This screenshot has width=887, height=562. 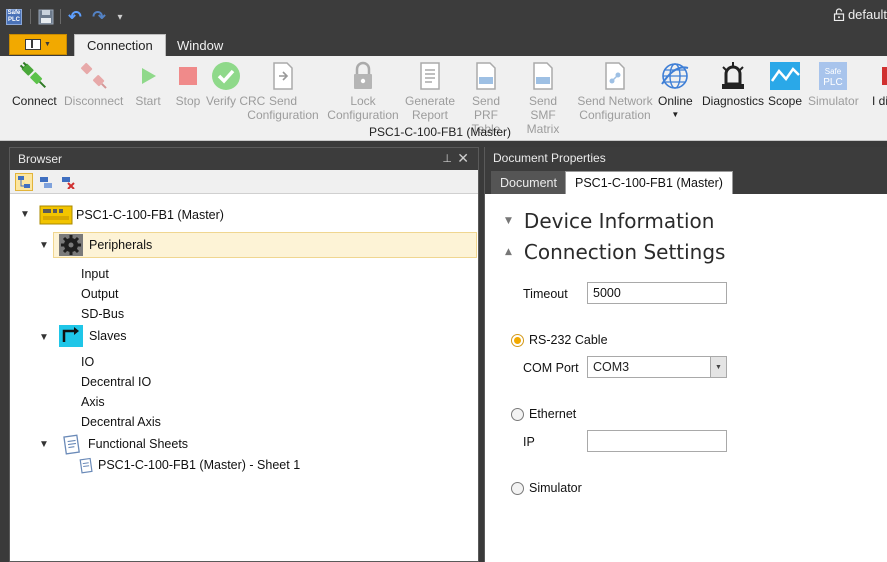 What do you see at coordinates (120, 17) in the screenshot?
I see `customize-toolbar-icon: ▾` at bounding box center [120, 17].